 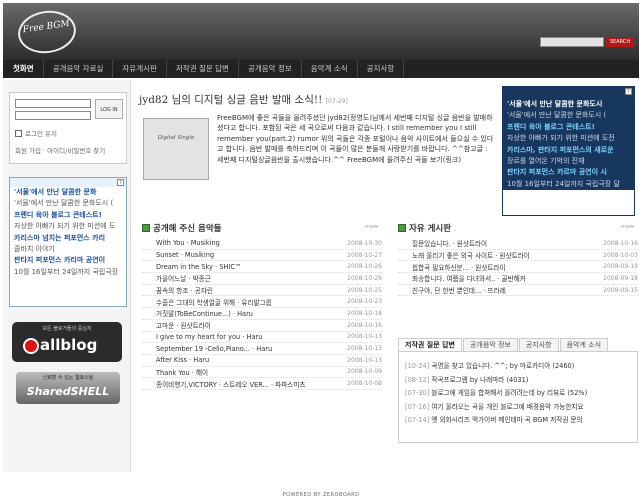 What do you see at coordinates (187, 228) in the screenshot?
I see `board-title-text: 공개해 주신 음악들` at bounding box center [187, 228].